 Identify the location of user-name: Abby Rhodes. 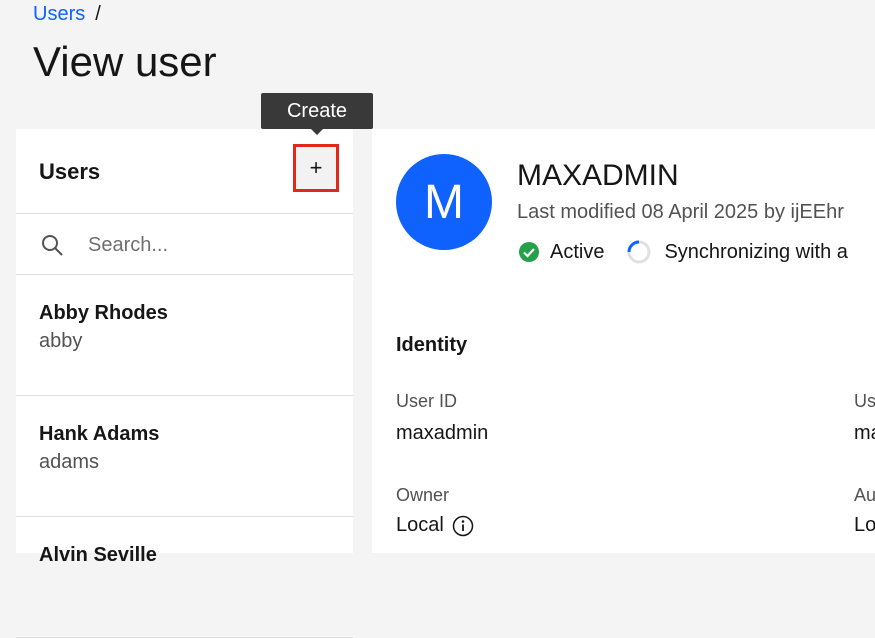
(103, 313).